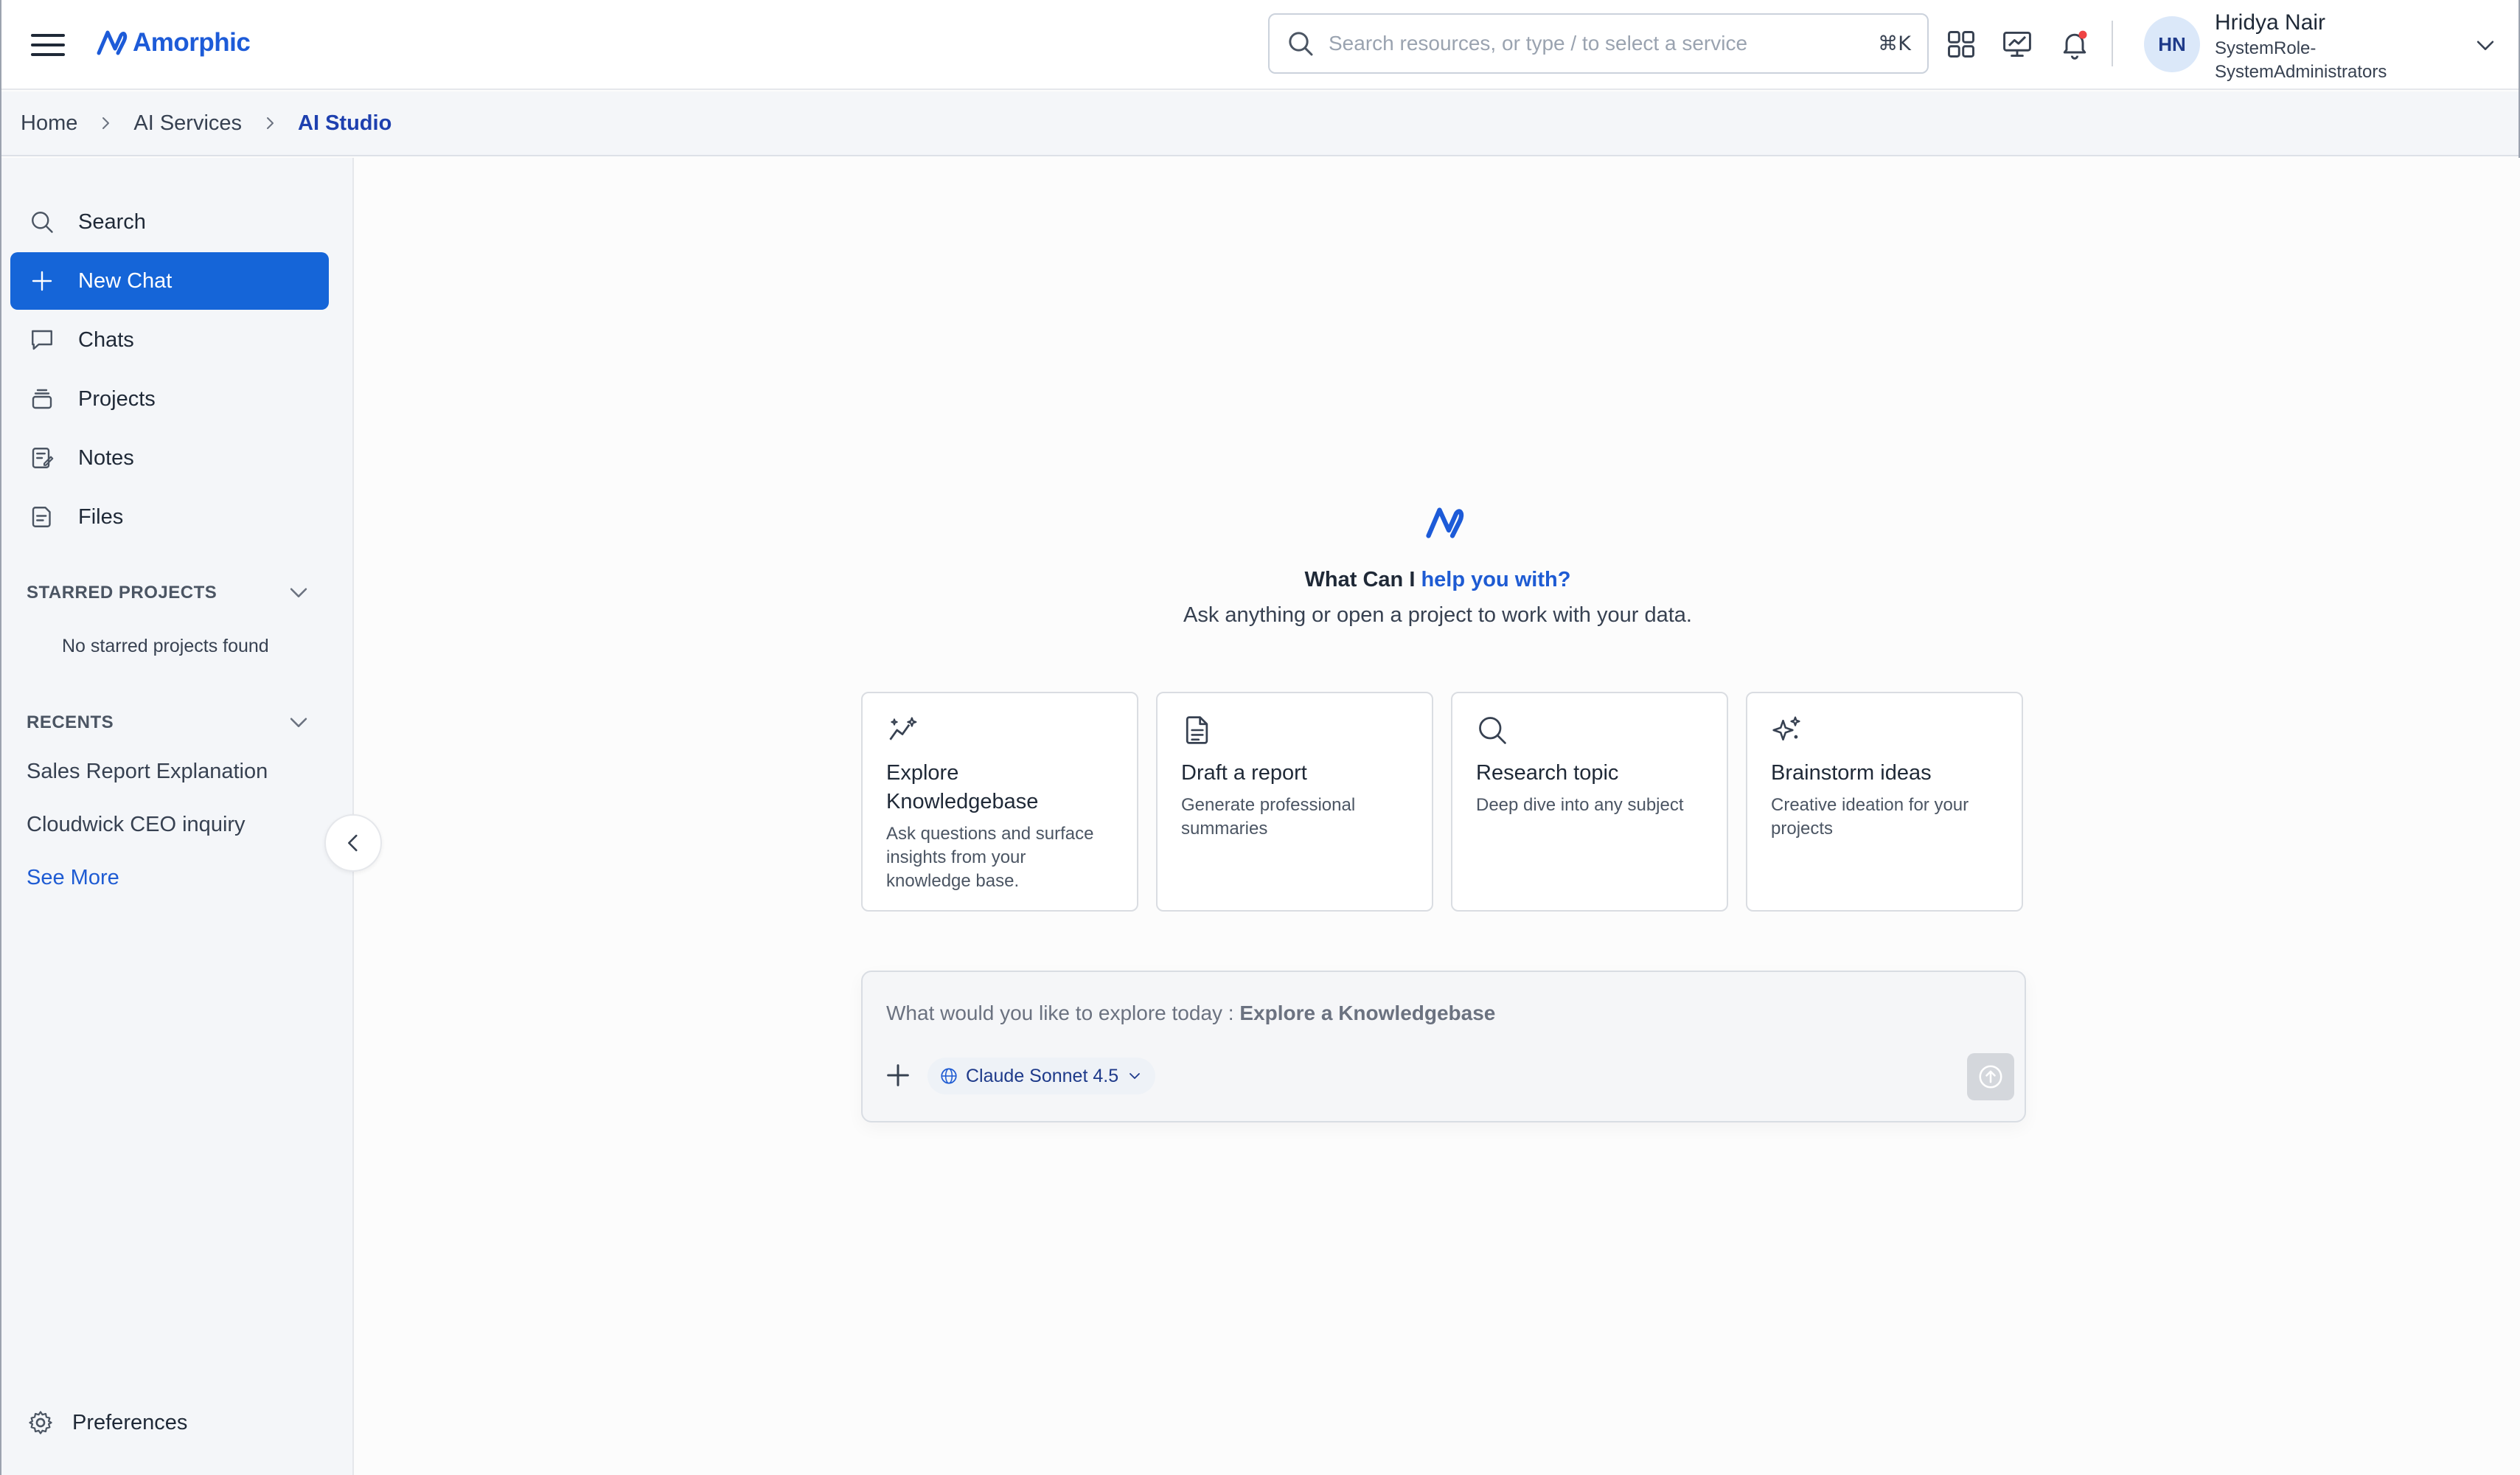  Describe the element at coordinates (117, 398) in the screenshot. I see `sidebar-item-label: Projects` at that location.